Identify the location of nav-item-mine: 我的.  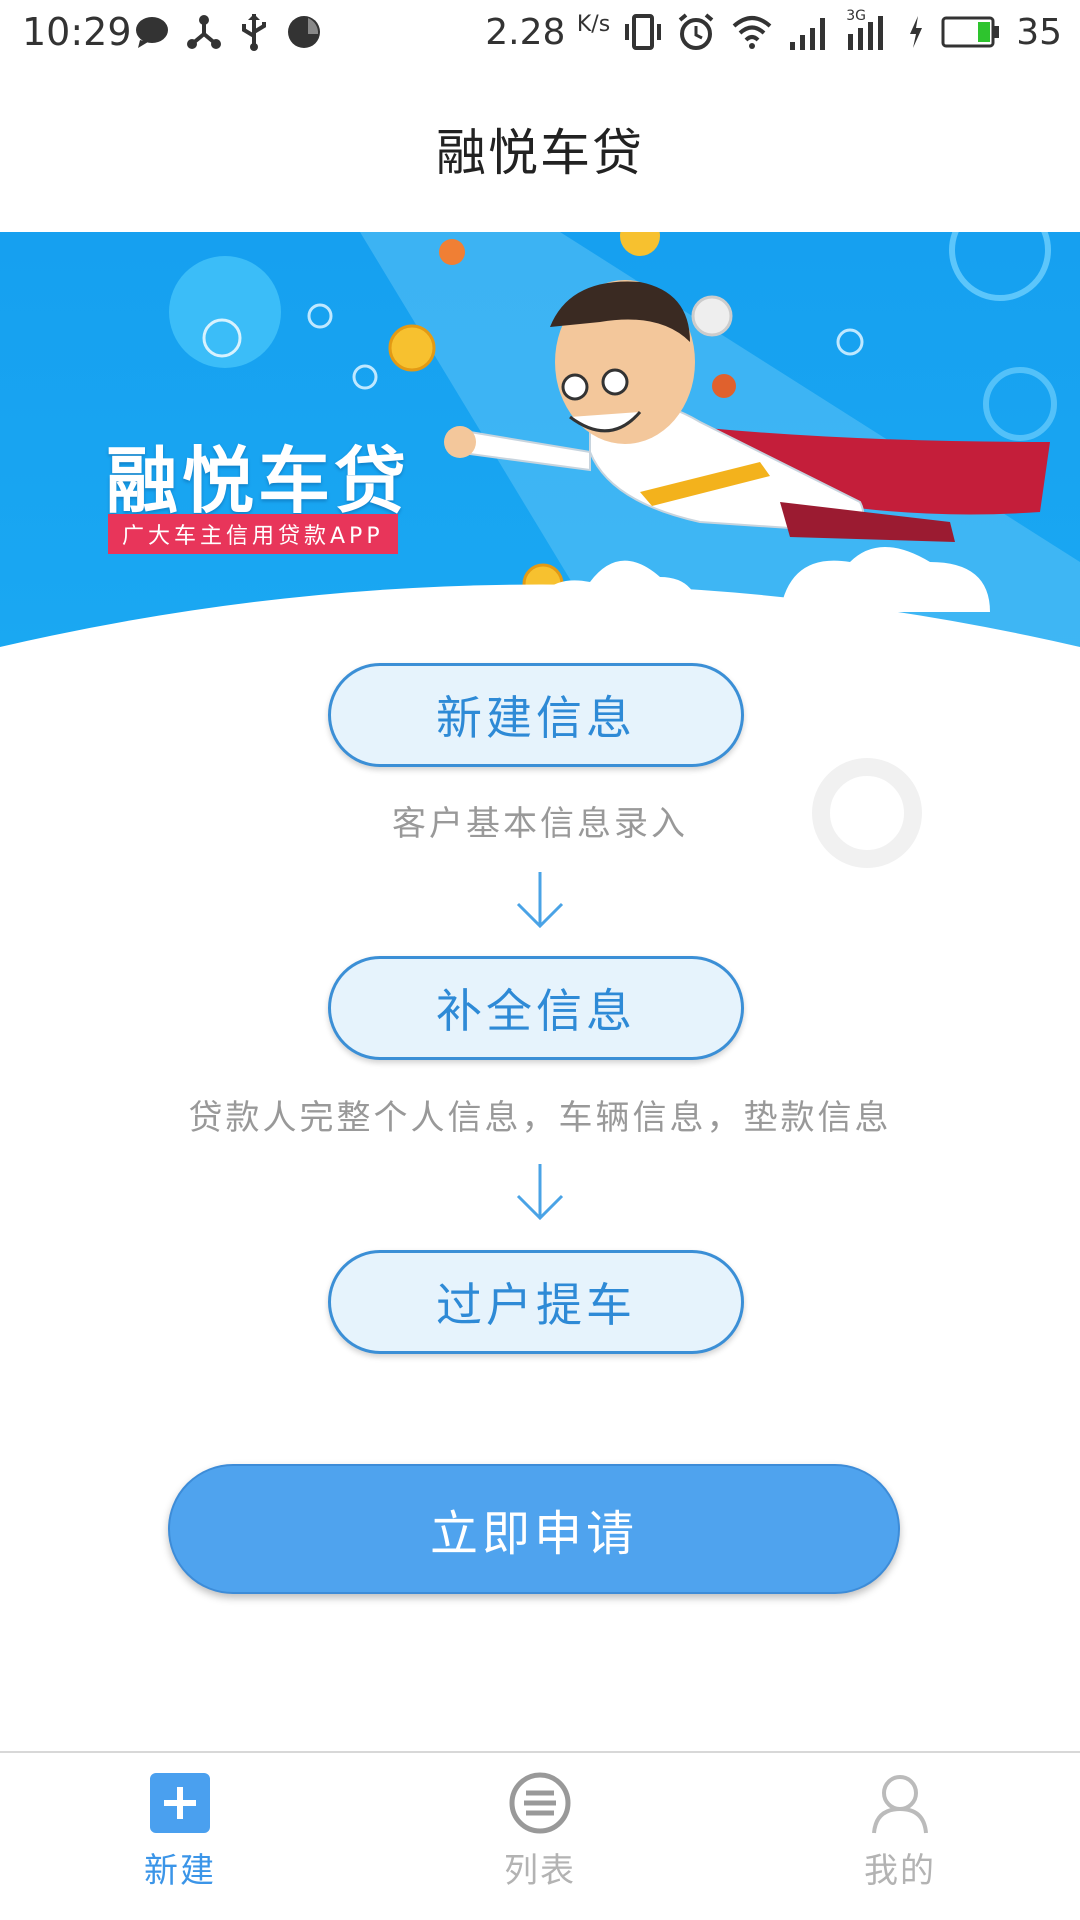
(900, 1836).